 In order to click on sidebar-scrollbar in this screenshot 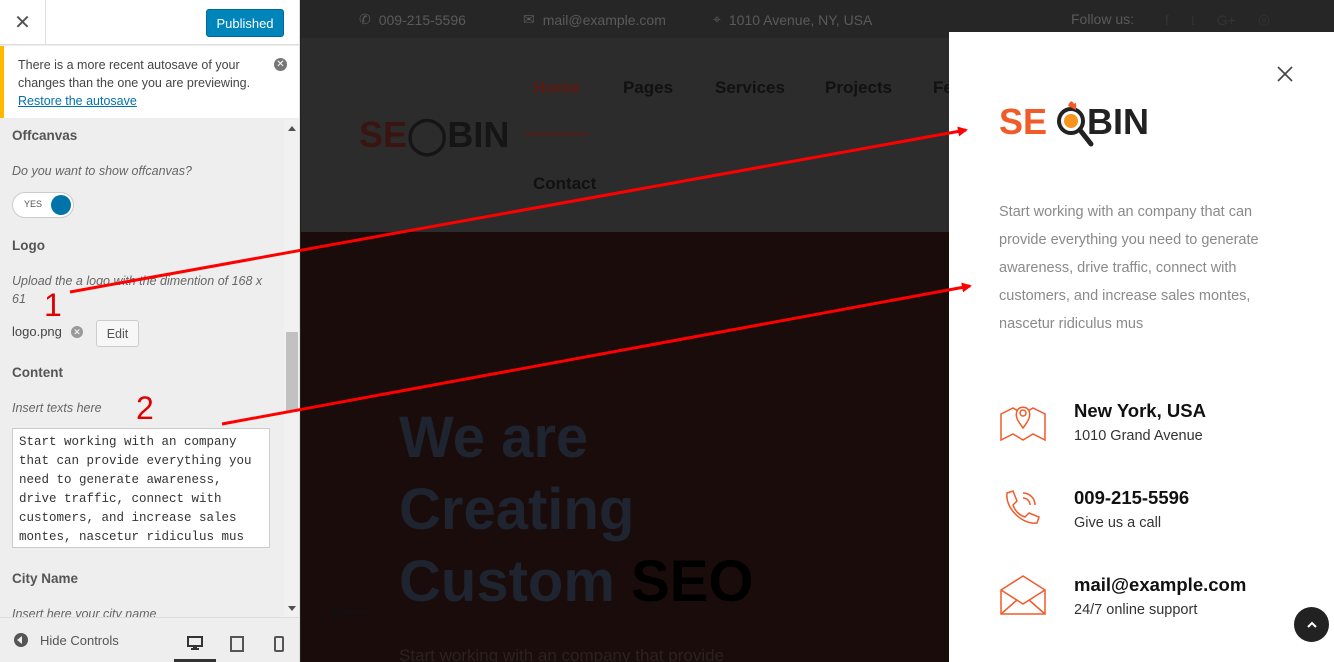, I will do `click(291, 368)`.